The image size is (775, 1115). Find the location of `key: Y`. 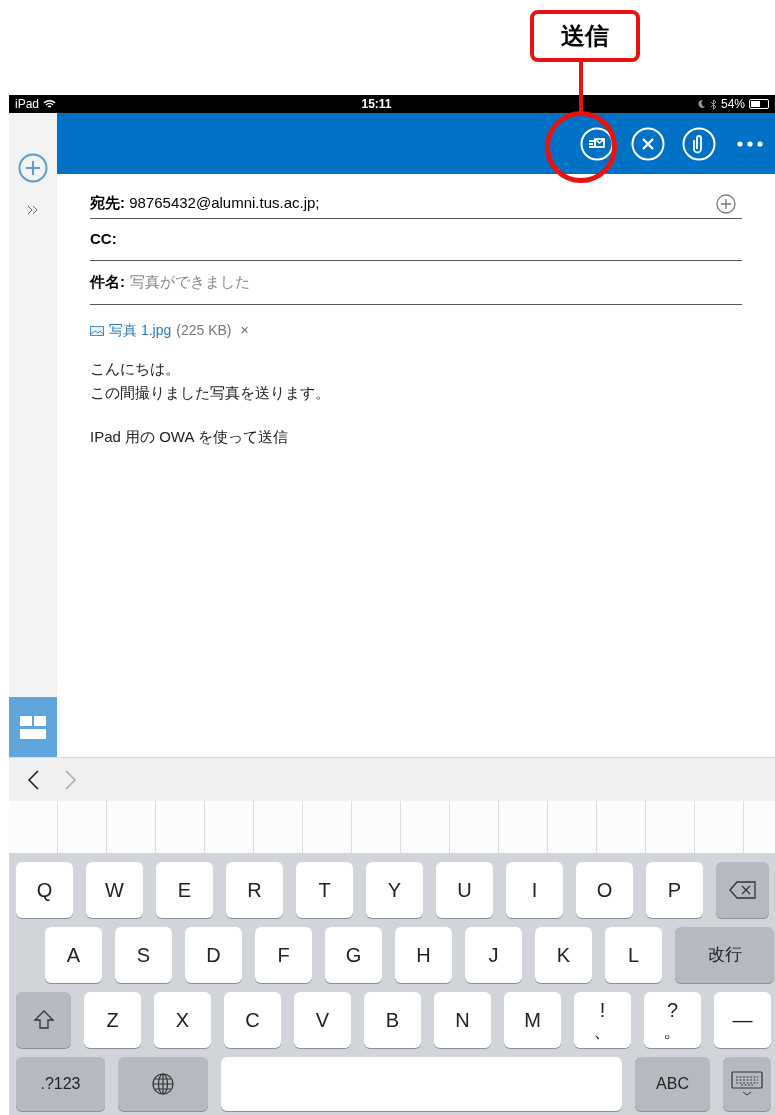

key: Y is located at coordinates (394, 890).